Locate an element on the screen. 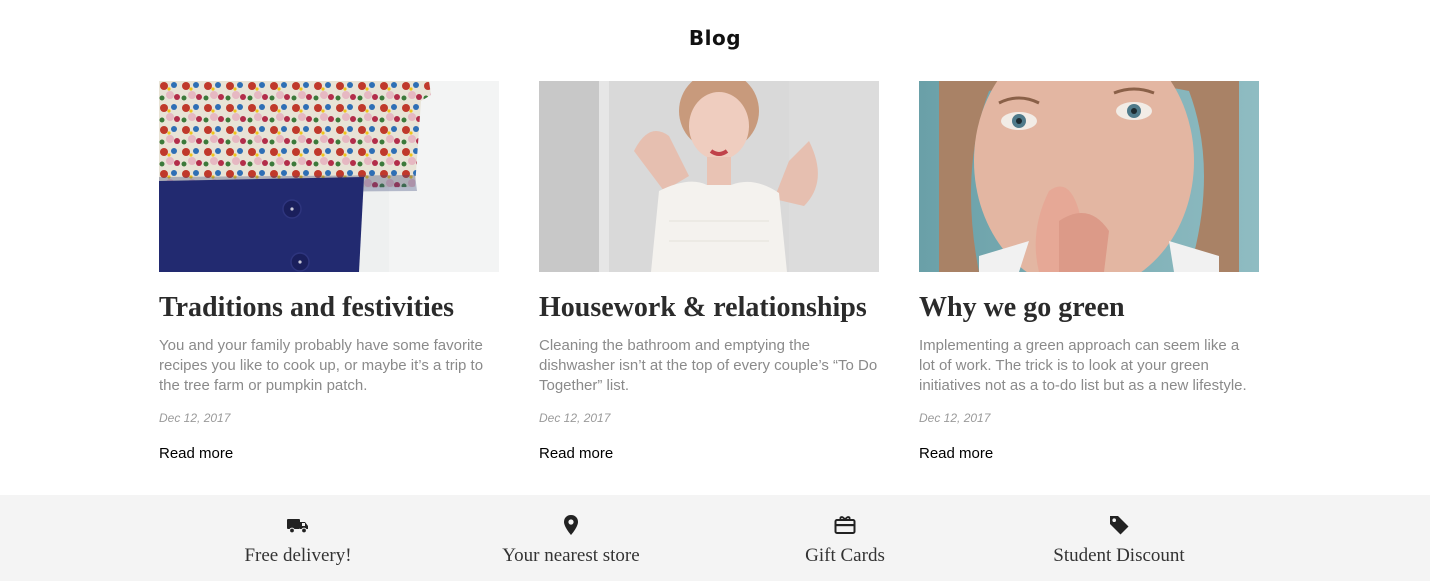 The width and height of the screenshot is (1430, 581). feature-gift-cards: Gift Cards is located at coordinates (845, 538).